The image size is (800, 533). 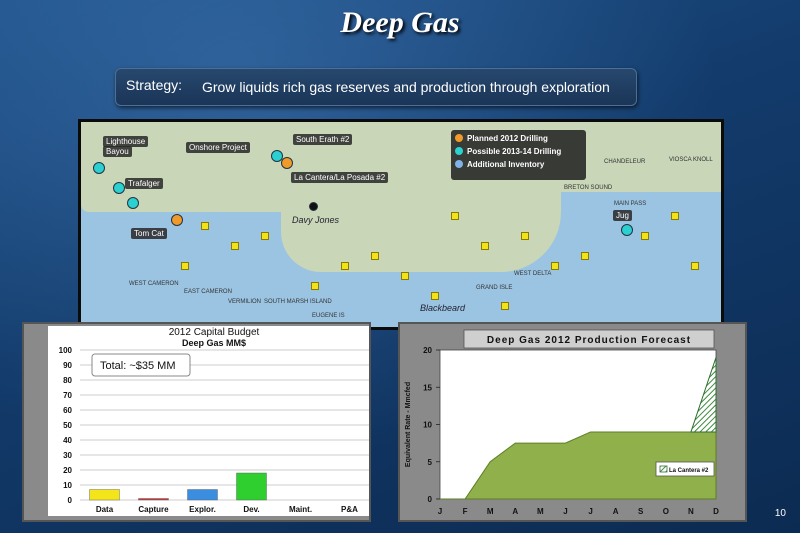 I want to click on legend-swatch, so click(x=663, y=469).